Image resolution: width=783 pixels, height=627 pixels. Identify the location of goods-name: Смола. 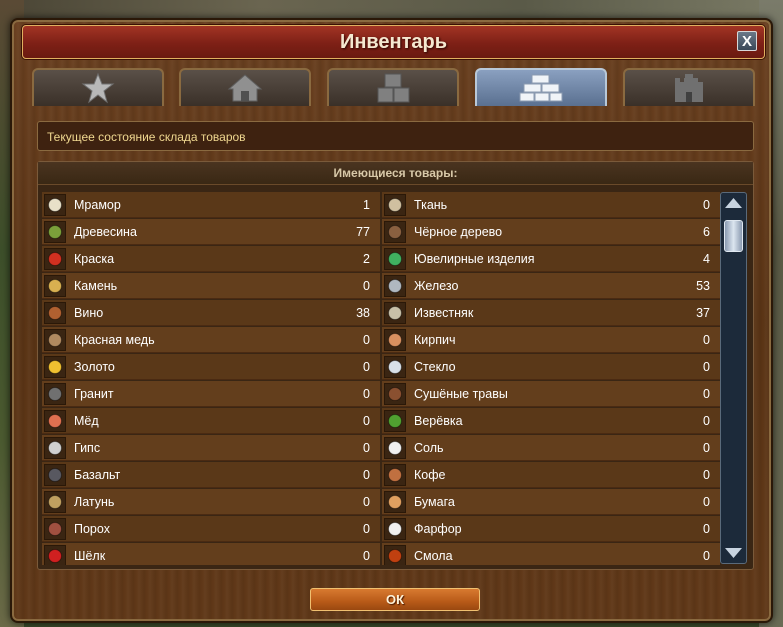
(433, 556).